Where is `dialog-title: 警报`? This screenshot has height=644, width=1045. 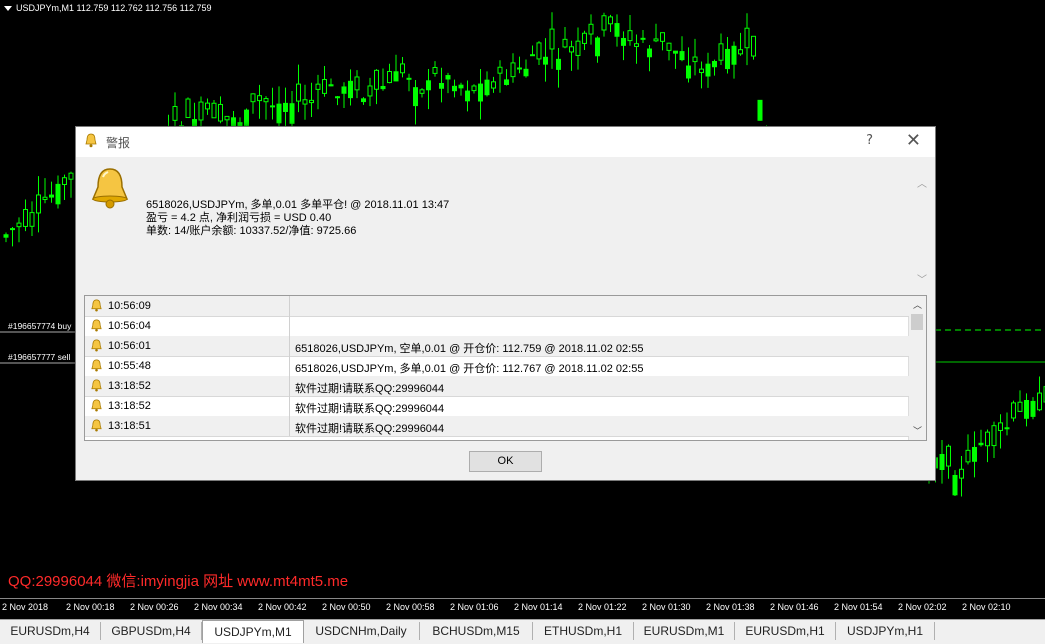 dialog-title: 警报 is located at coordinates (118, 143).